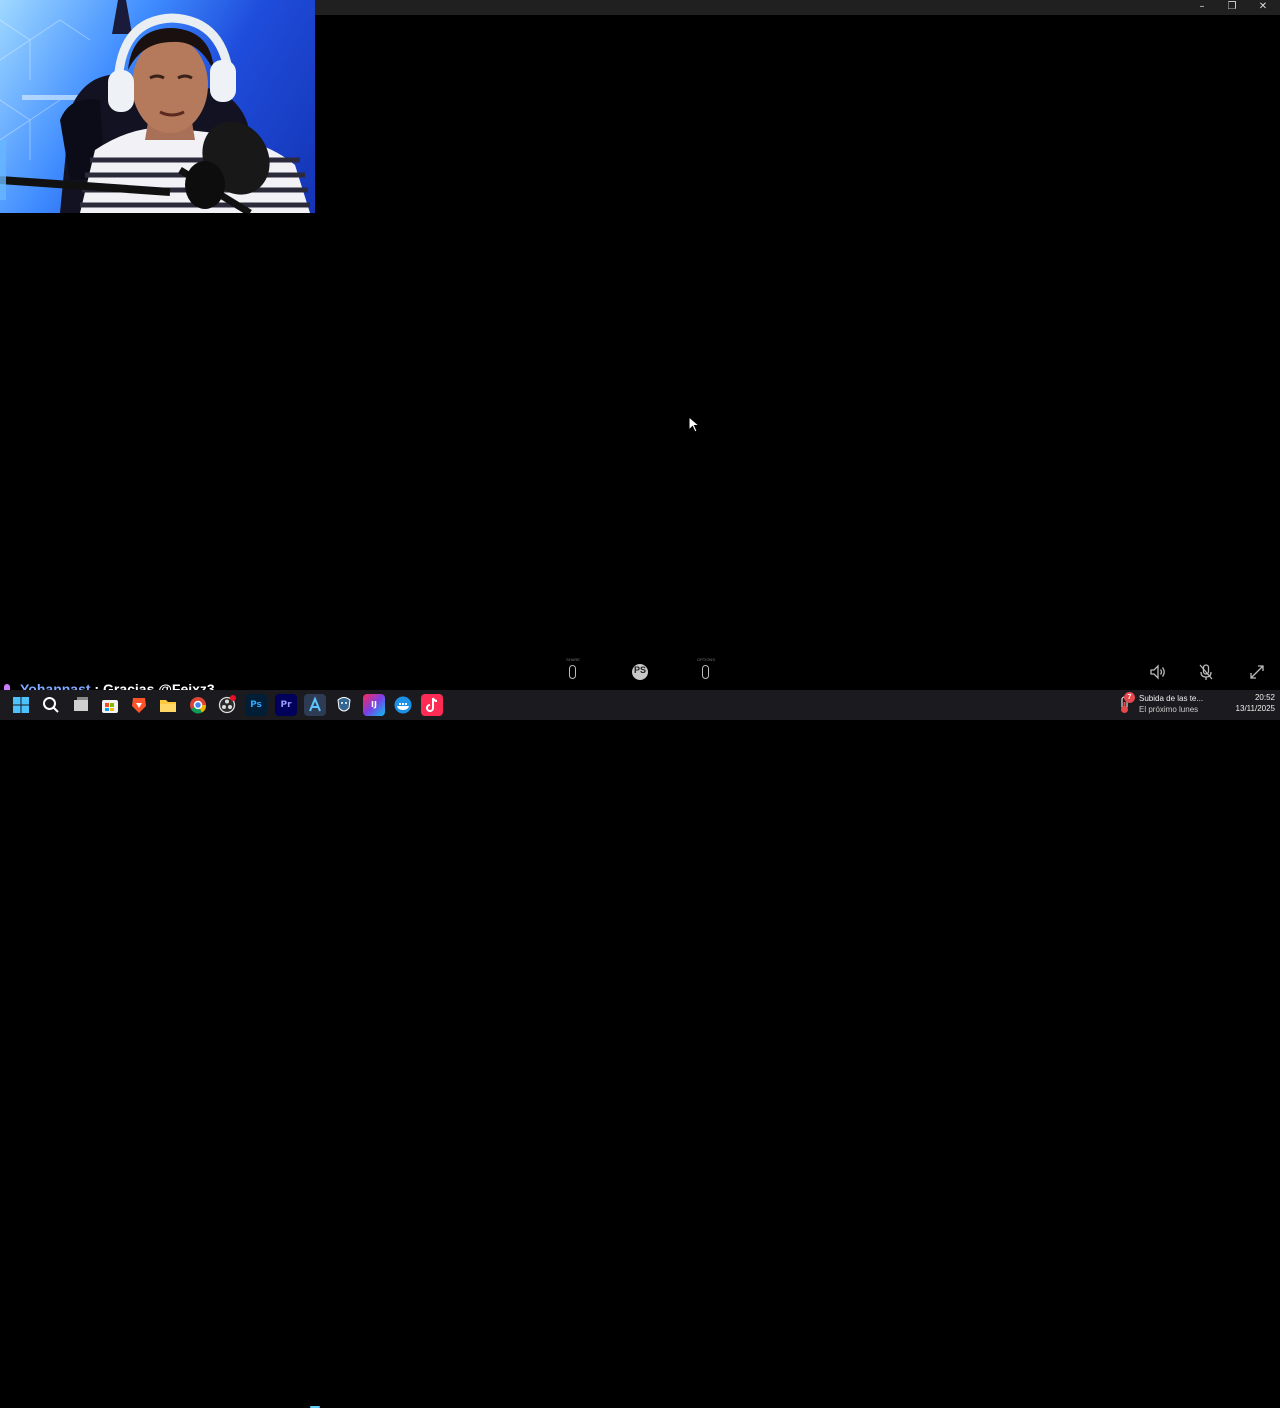 The height and width of the screenshot is (1408, 1280). Describe the element at coordinates (1263, 7) in the screenshot. I see `close-button: ✕` at that location.